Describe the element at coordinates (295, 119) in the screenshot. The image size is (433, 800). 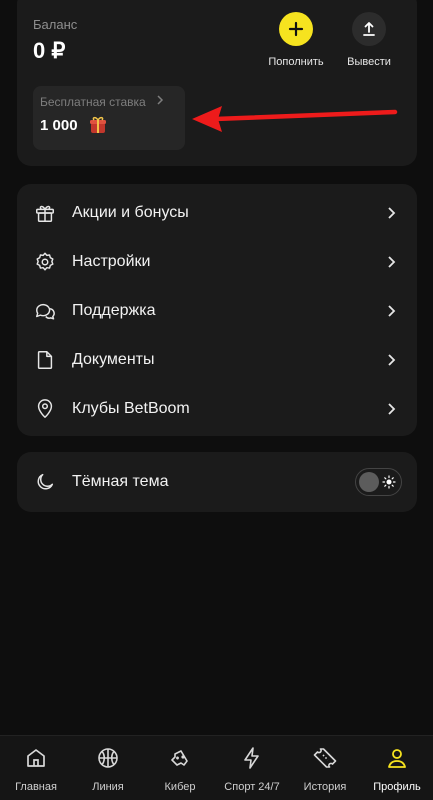
I see `annotation-arrow` at that location.